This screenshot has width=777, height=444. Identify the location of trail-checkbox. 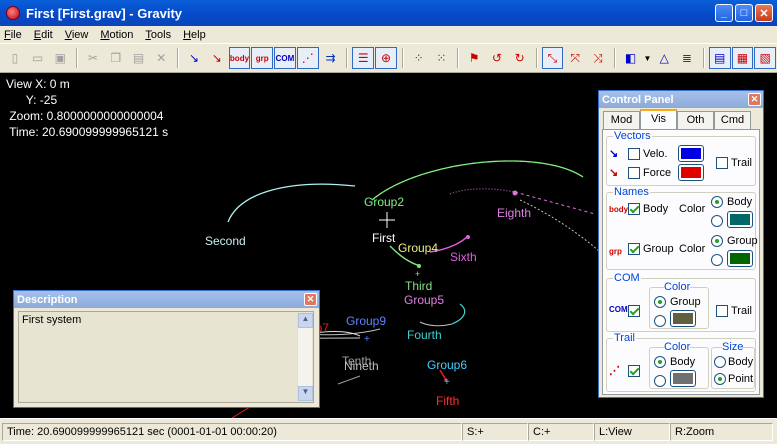
(634, 371).